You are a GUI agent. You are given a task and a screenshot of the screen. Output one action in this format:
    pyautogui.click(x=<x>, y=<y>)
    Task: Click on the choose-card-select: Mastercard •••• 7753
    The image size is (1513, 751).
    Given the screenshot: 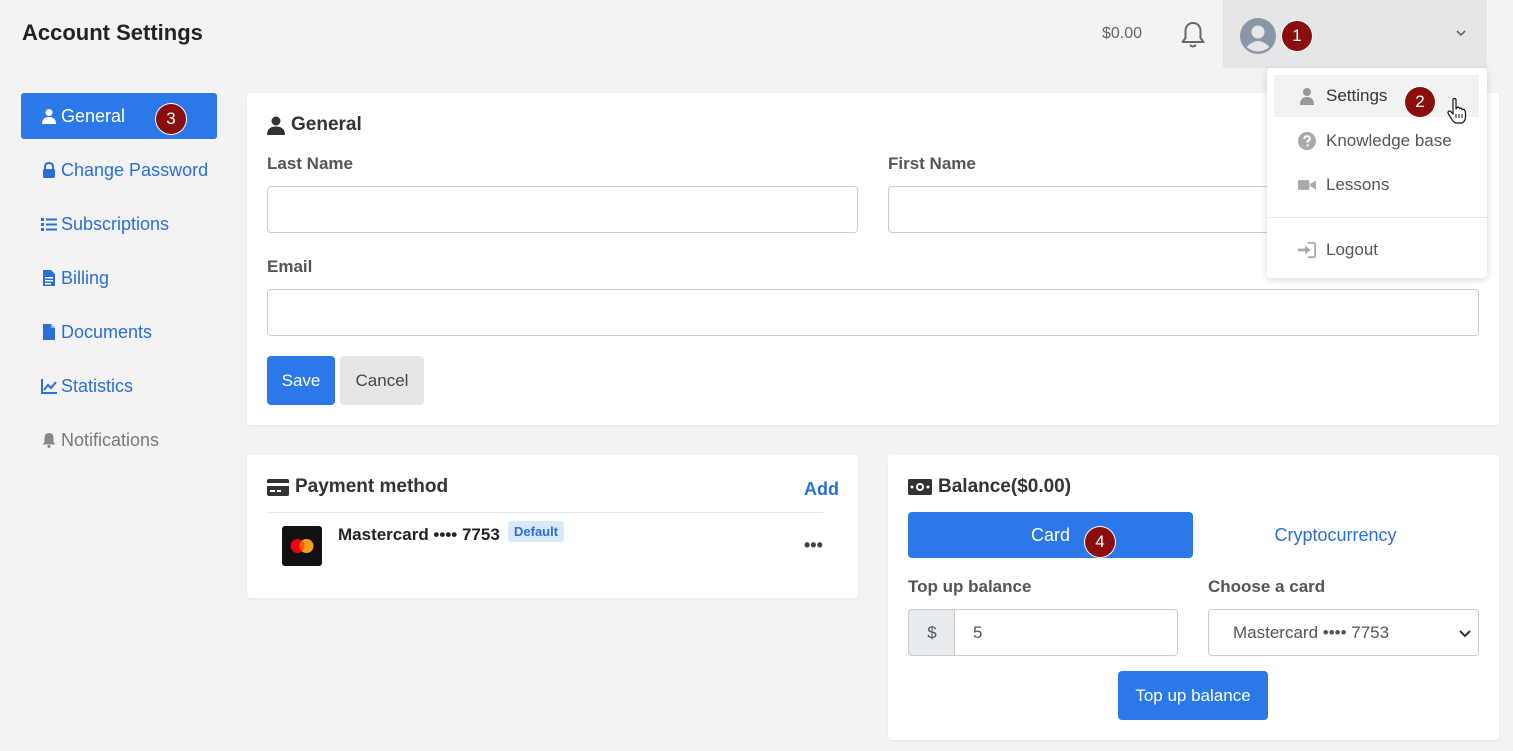 What is the action you would take?
    pyautogui.click(x=1343, y=632)
    